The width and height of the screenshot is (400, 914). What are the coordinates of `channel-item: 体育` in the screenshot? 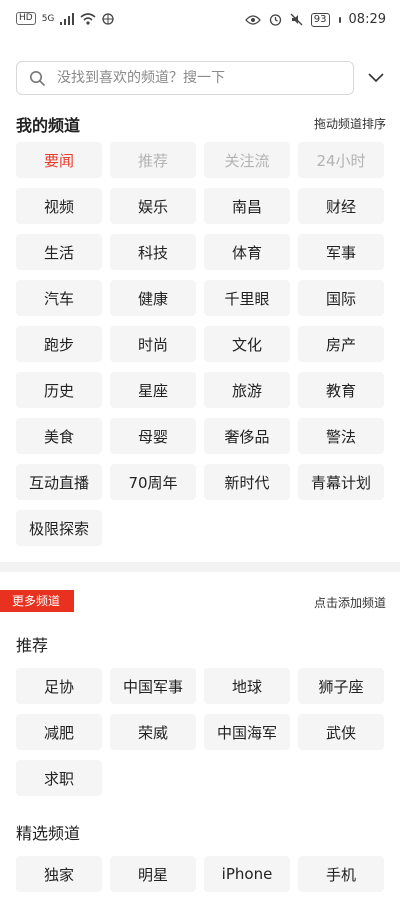 It's located at (247, 252).